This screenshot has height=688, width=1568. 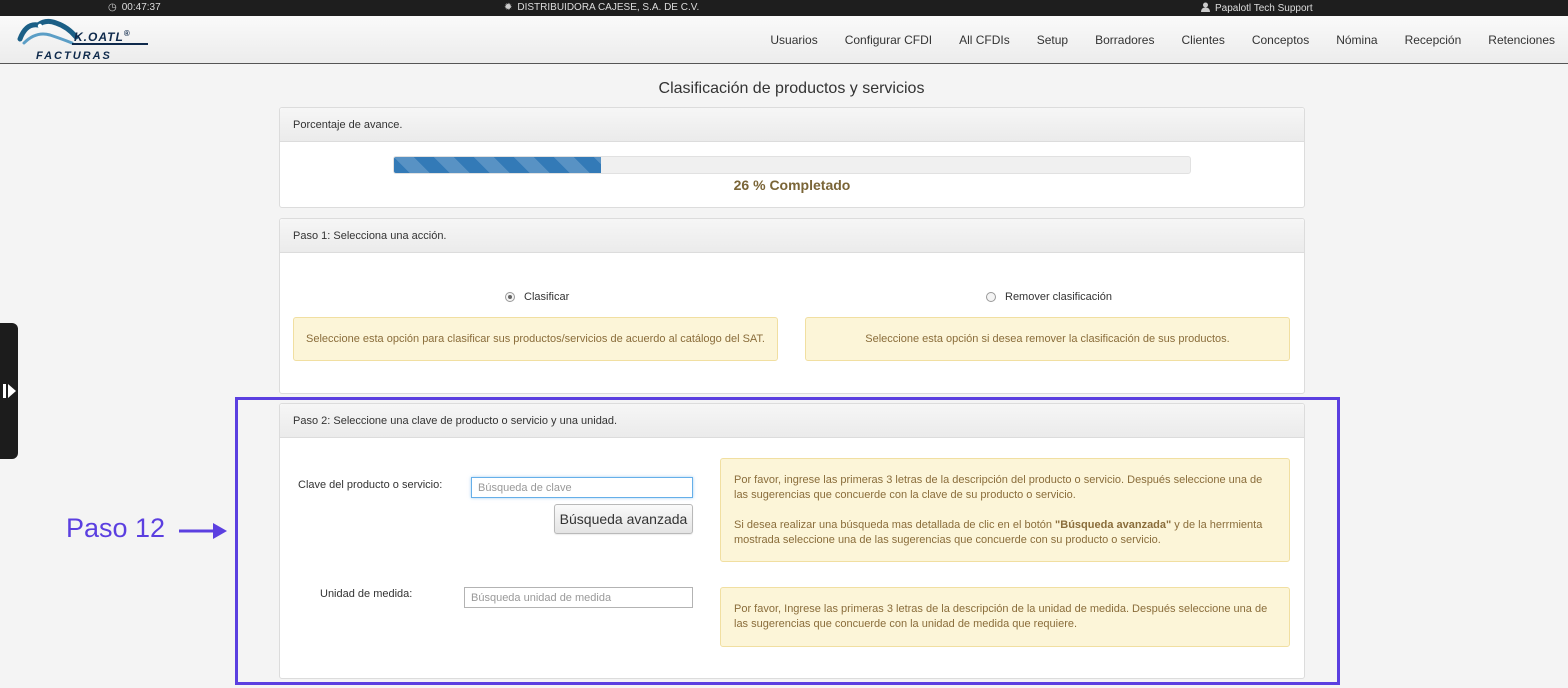 I want to click on nav-borradores: Borradores, so click(x=1124, y=40).